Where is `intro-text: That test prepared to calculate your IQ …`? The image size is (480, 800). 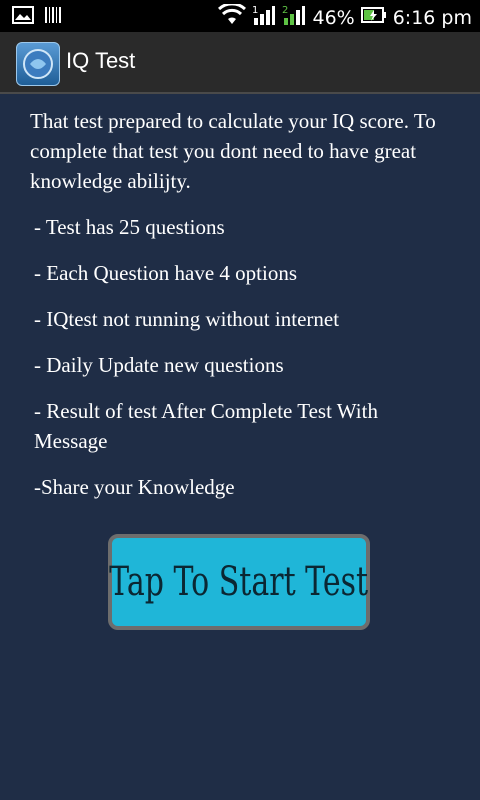
intro-text: That test prepared to calculate your IQ … is located at coordinates (233, 151).